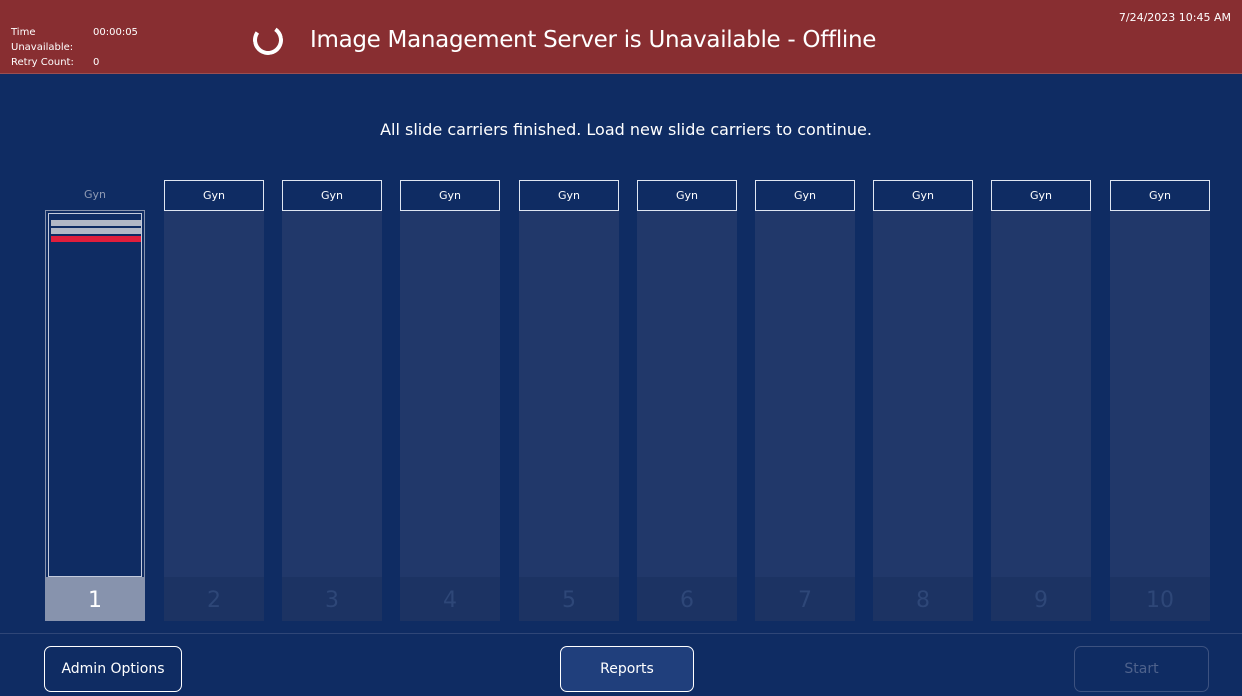 The width and height of the screenshot is (1242, 696). I want to click on carrier-number: 1, so click(95, 599).